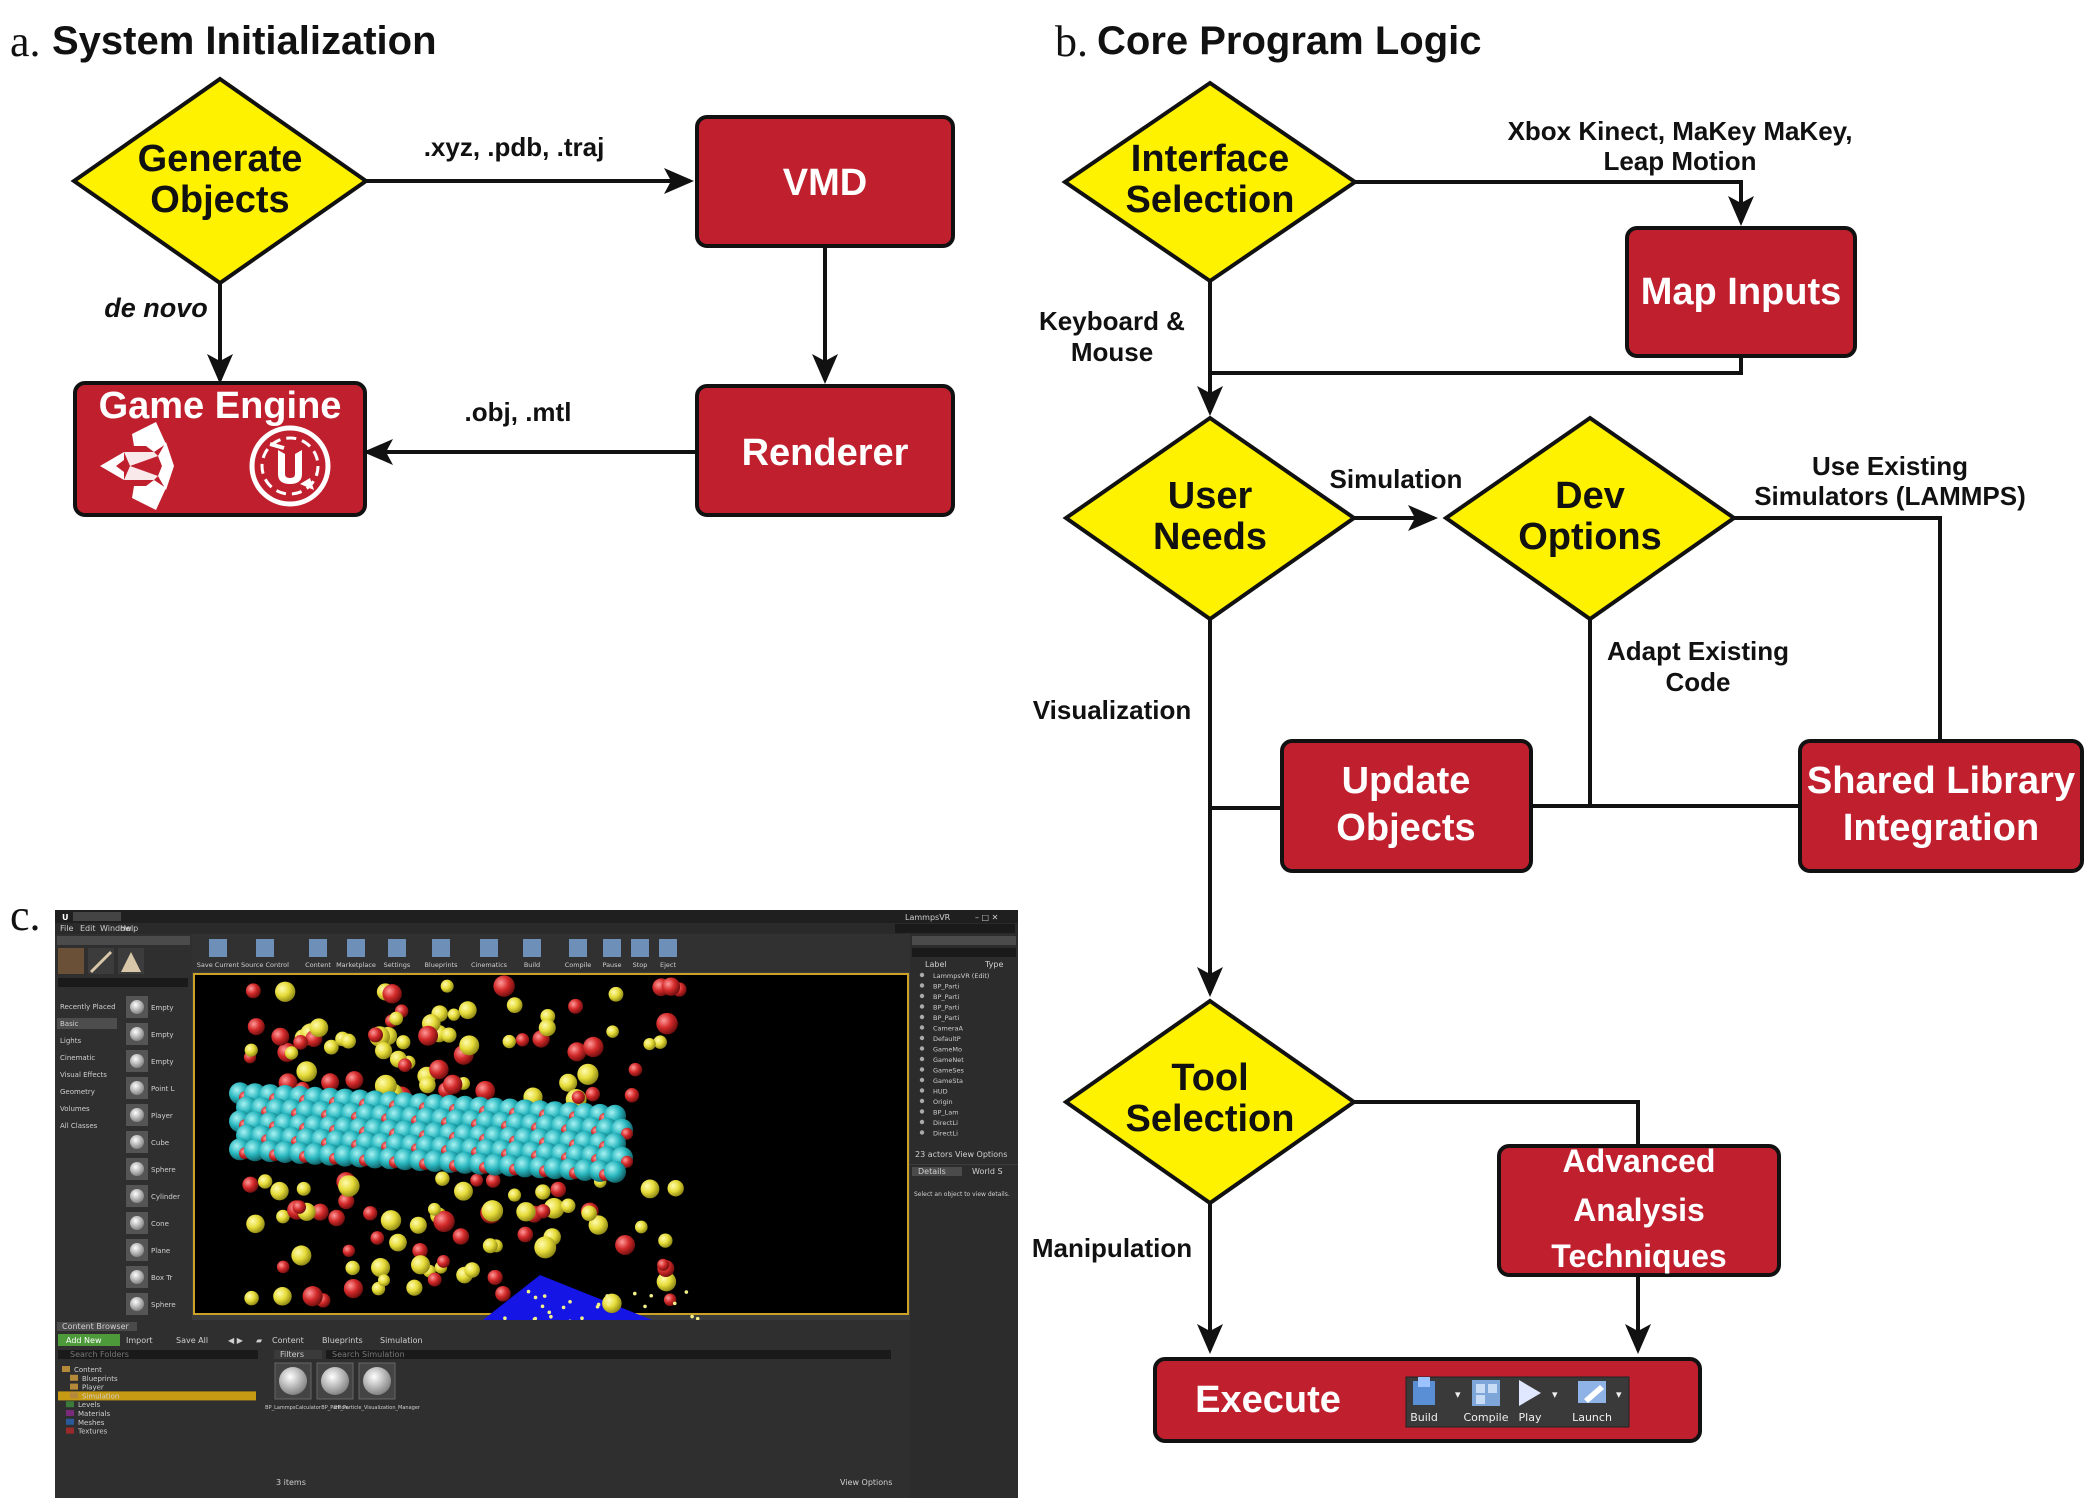 The height and width of the screenshot is (1500, 2100). Describe the element at coordinates (293, 1408) in the screenshot. I see `asset-label: BP_LammpsCalculator` at that location.